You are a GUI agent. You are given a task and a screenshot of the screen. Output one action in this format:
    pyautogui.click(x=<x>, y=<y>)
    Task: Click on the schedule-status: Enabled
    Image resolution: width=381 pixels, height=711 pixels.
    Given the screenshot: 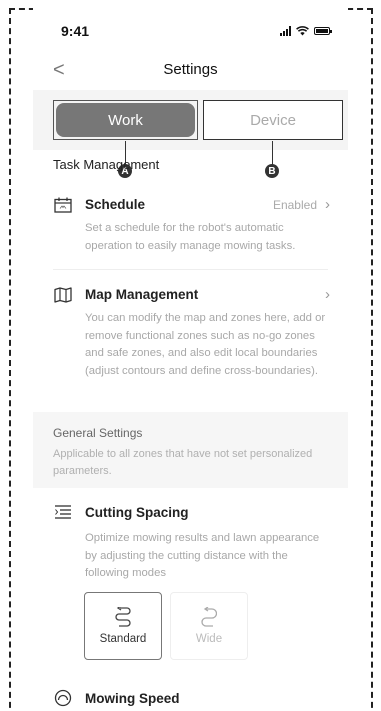 What is the action you would take?
    pyautogui.click(x=294, y=204)
    